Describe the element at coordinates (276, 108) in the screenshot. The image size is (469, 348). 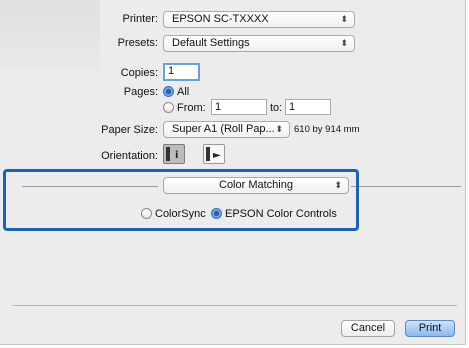
I see `pages-to-label: to:` at that location.